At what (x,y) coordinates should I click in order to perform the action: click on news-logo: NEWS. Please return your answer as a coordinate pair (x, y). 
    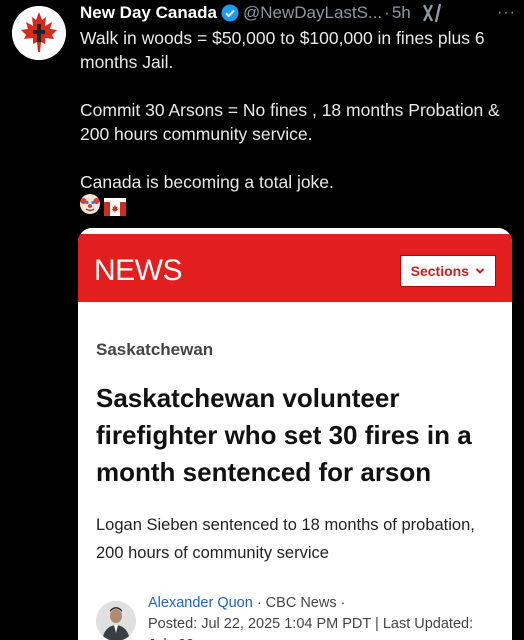
    Looking at the image, I should click on (138, 271).